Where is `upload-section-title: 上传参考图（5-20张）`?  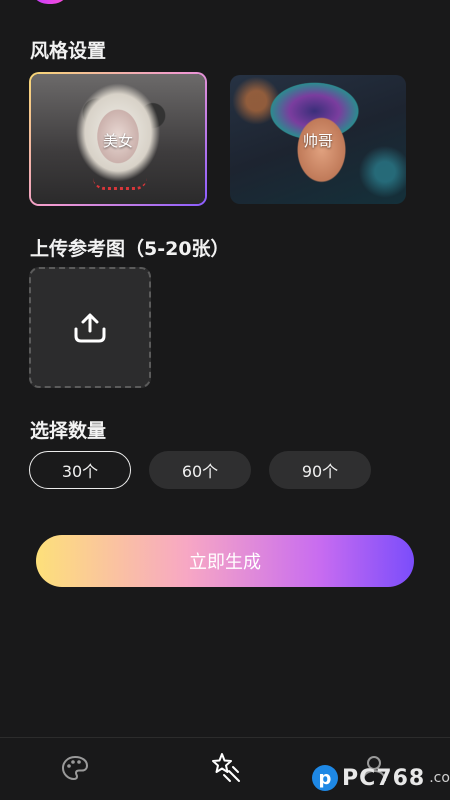
upload-section-title: 上传参考图（5-20张） is located at coordinates (130, 249).